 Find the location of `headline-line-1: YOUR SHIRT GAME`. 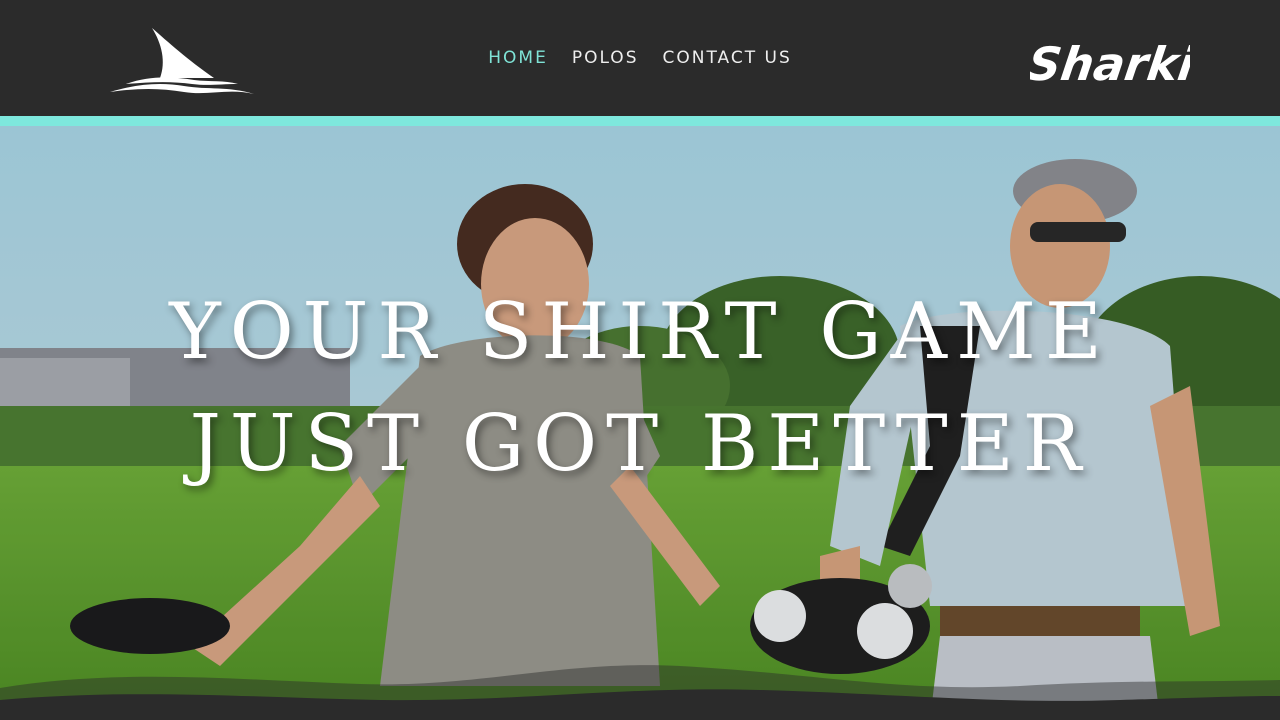

headline-line-1: YOUR SHIRT GAME is located at coordinates (640, 332).